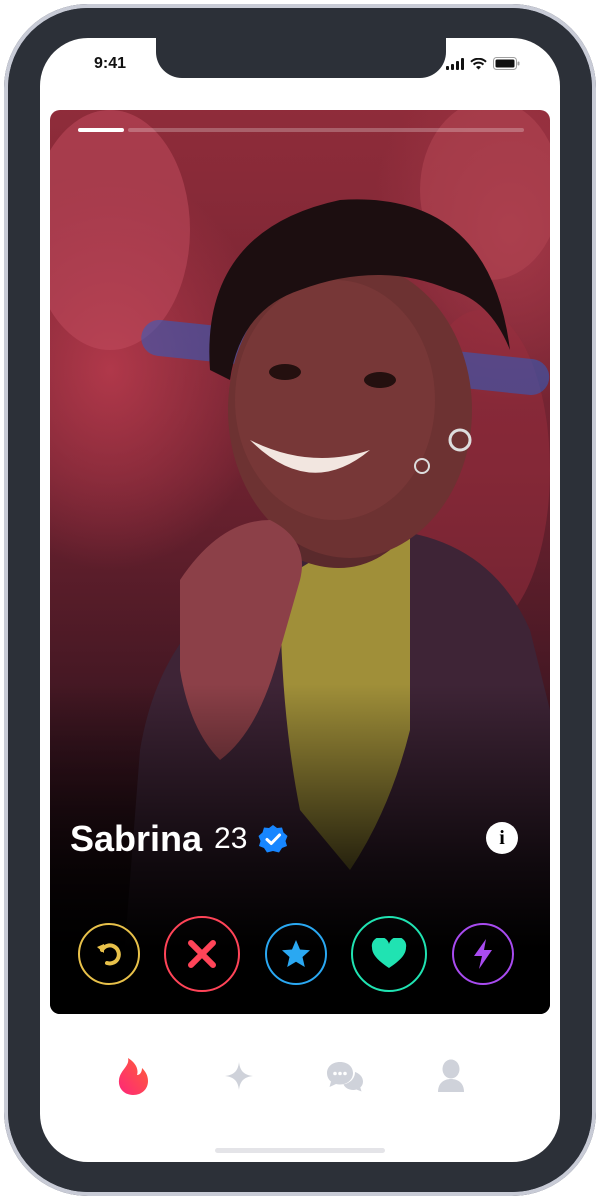 The image size is (600, 1200). I want to click on heart-icon, so click(389, 953).